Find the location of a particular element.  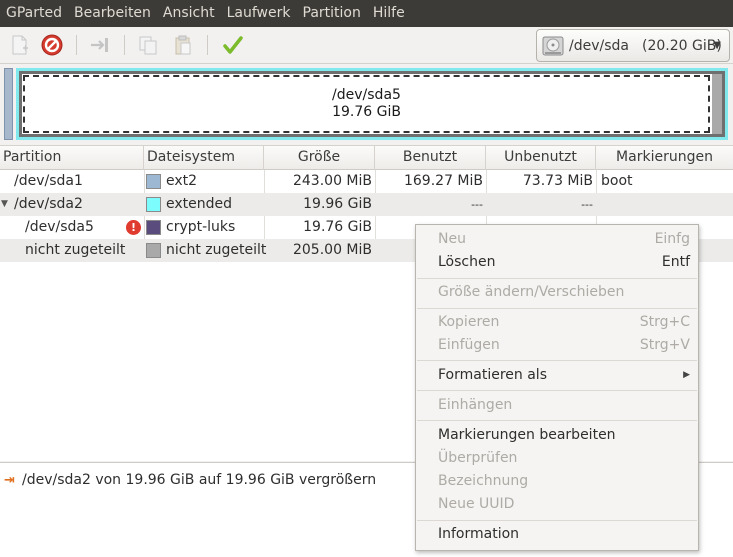

menu-item-new-uuid: Neue UUID is located at coordinates (557, 504).